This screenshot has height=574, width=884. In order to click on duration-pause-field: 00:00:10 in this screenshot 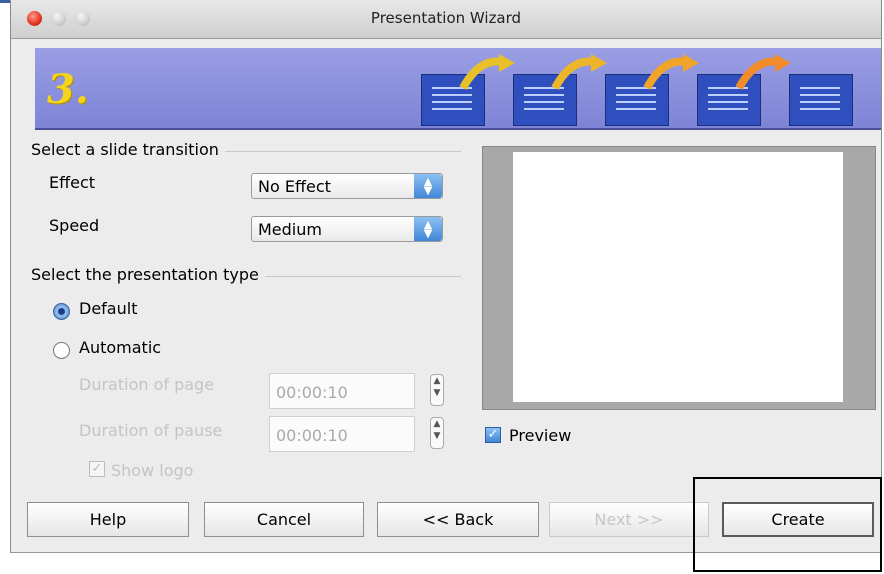, I will do `click(342, 434)`.